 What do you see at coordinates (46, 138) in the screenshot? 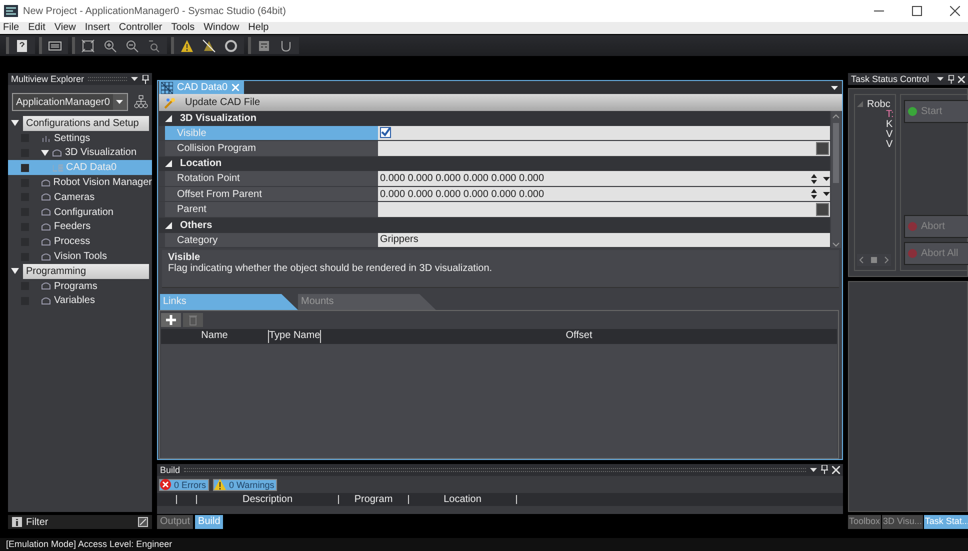
I see `settings-icon` at bounding box center [46, 138].